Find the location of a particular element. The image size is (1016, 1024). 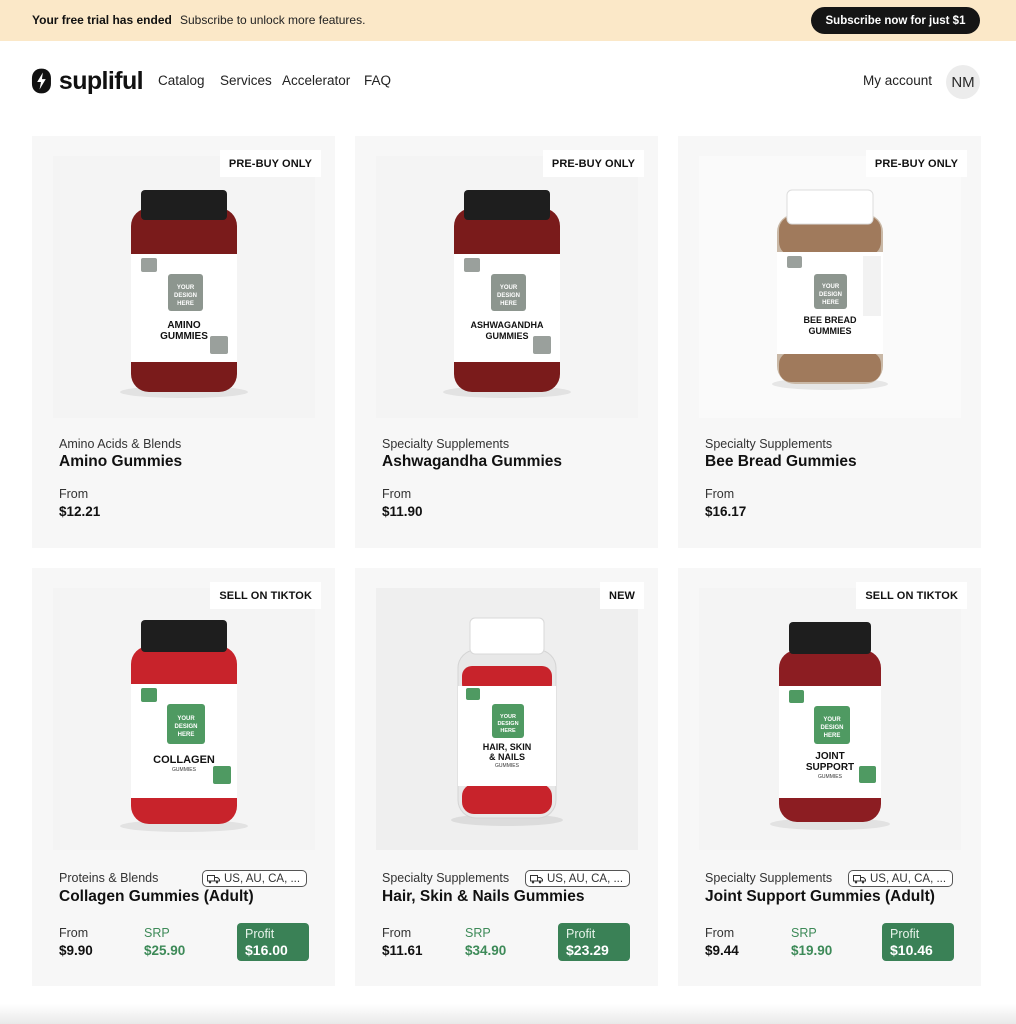

my-account-link: My account is located at coordinates (897, 80).